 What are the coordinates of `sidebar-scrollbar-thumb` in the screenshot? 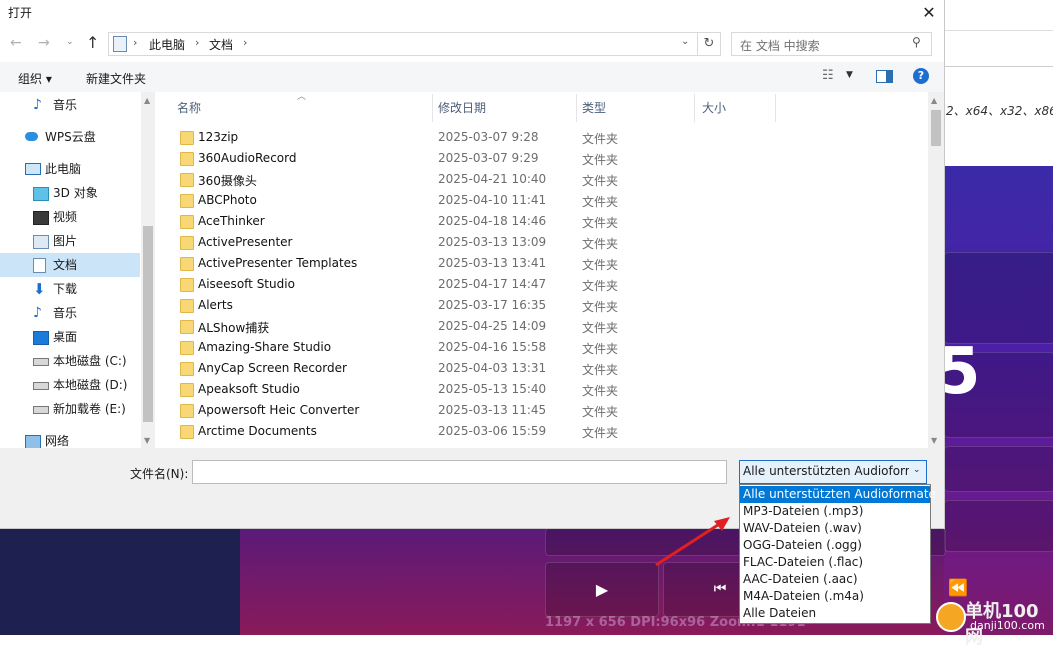 It's located at (148, 324).